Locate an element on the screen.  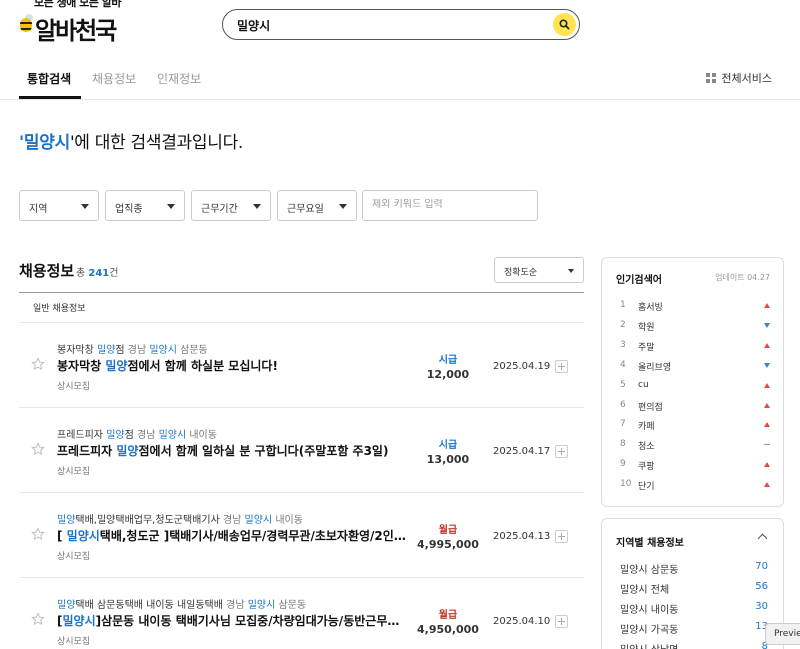
region-item: 밀양시 삼문동 70 is located at coordinates (694, 569).